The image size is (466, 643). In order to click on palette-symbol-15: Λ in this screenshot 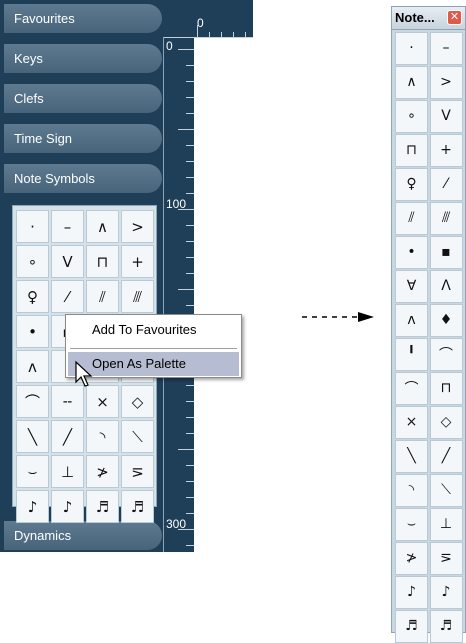, I will do `click(446, 286)`.